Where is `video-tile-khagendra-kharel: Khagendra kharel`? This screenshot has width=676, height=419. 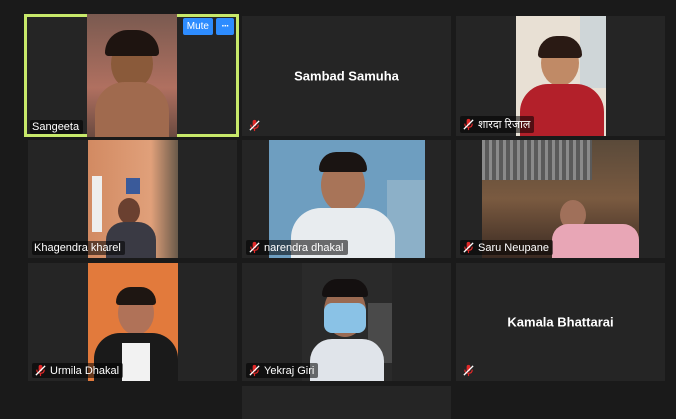 video-tile-khagendra-kharel: Khagendra kharel is located at coordinates (132, 199).